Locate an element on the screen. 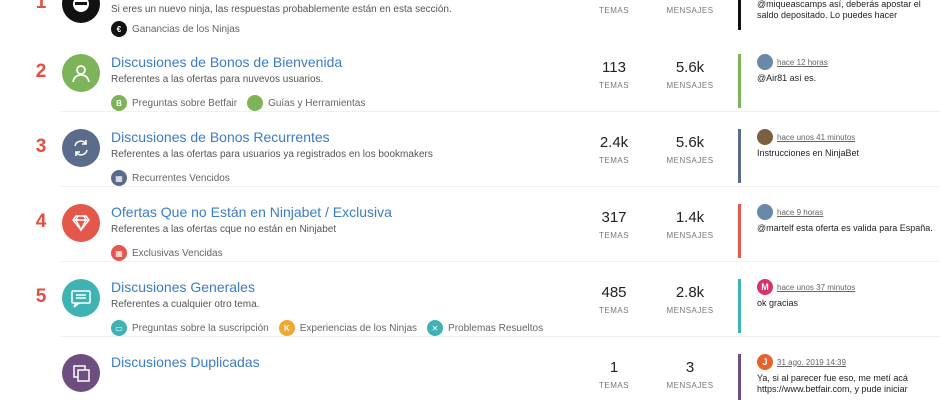 Image resolution: width=940 pixels, height=400 pixels. category-title-link: Discusiones Duplicadas is located at coordinates (185, 362).